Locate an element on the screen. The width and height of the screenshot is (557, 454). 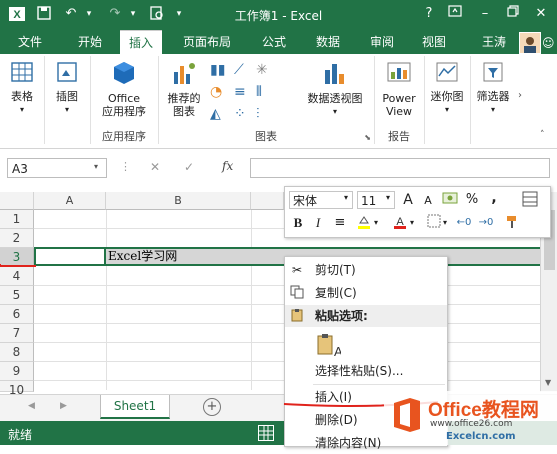
radar-chart-icon: ✳ is located at coordinates (262, 70).